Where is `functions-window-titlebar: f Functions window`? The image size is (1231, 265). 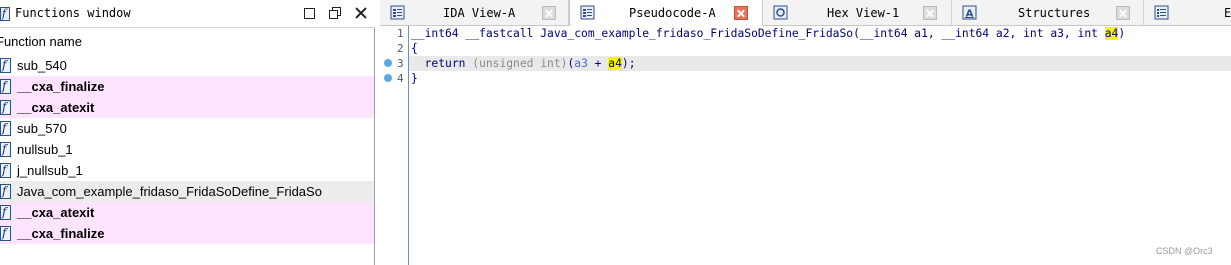
functions-window-titlebar: f Functions window is located at coordinates (187, 14).